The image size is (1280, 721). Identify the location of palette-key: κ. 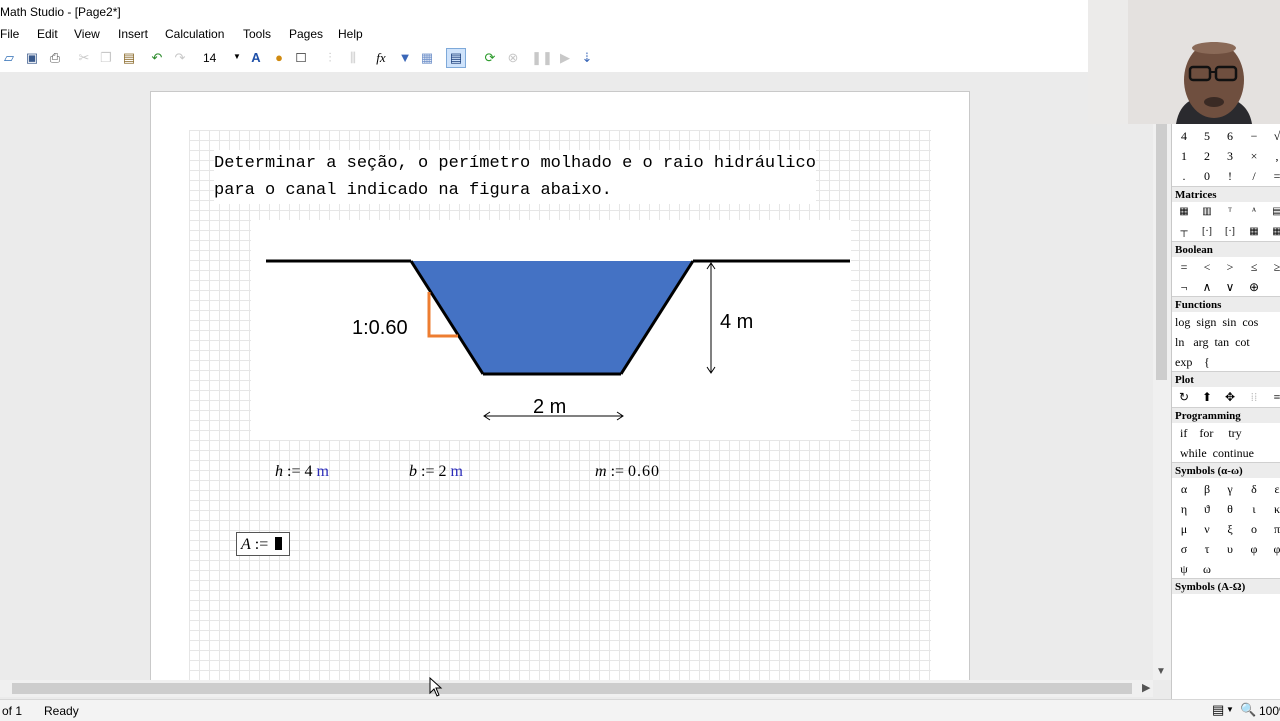
(1273, 509).